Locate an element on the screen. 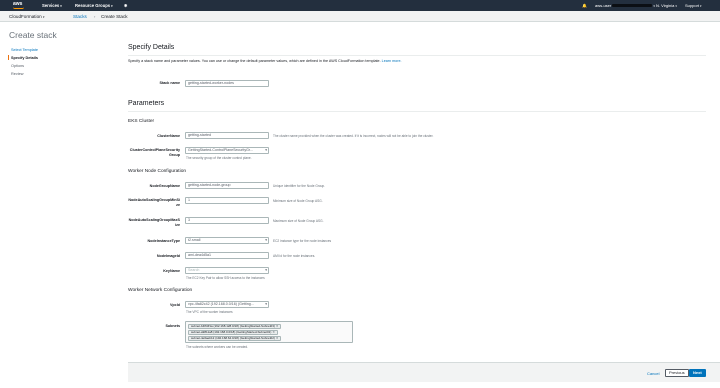 The image size is (720, 388). worker-network-config-heading: Worker Network Configuration is located at coordinates (160, 290).